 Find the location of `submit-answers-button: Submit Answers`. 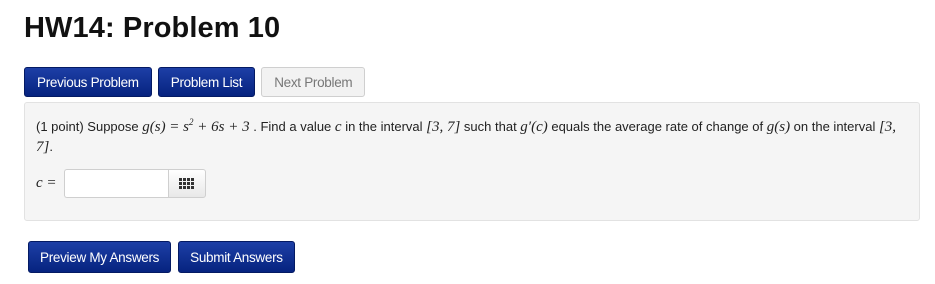

submit-answers-button: Submit Answers is located at coordinates (236, 257).